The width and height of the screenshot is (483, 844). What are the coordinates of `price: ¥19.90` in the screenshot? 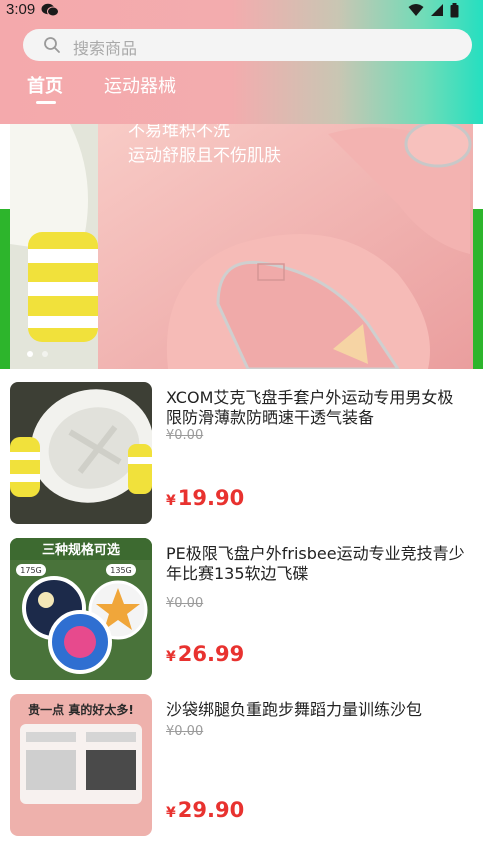 It's located at (205, 498).